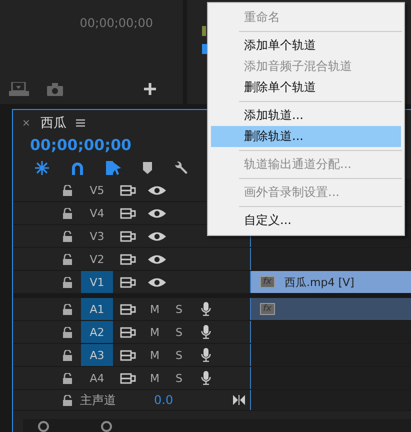 The height and width of the screenshot is (432, 411). I want to click on sequence-tab: 西瓜, so click(53, 123).